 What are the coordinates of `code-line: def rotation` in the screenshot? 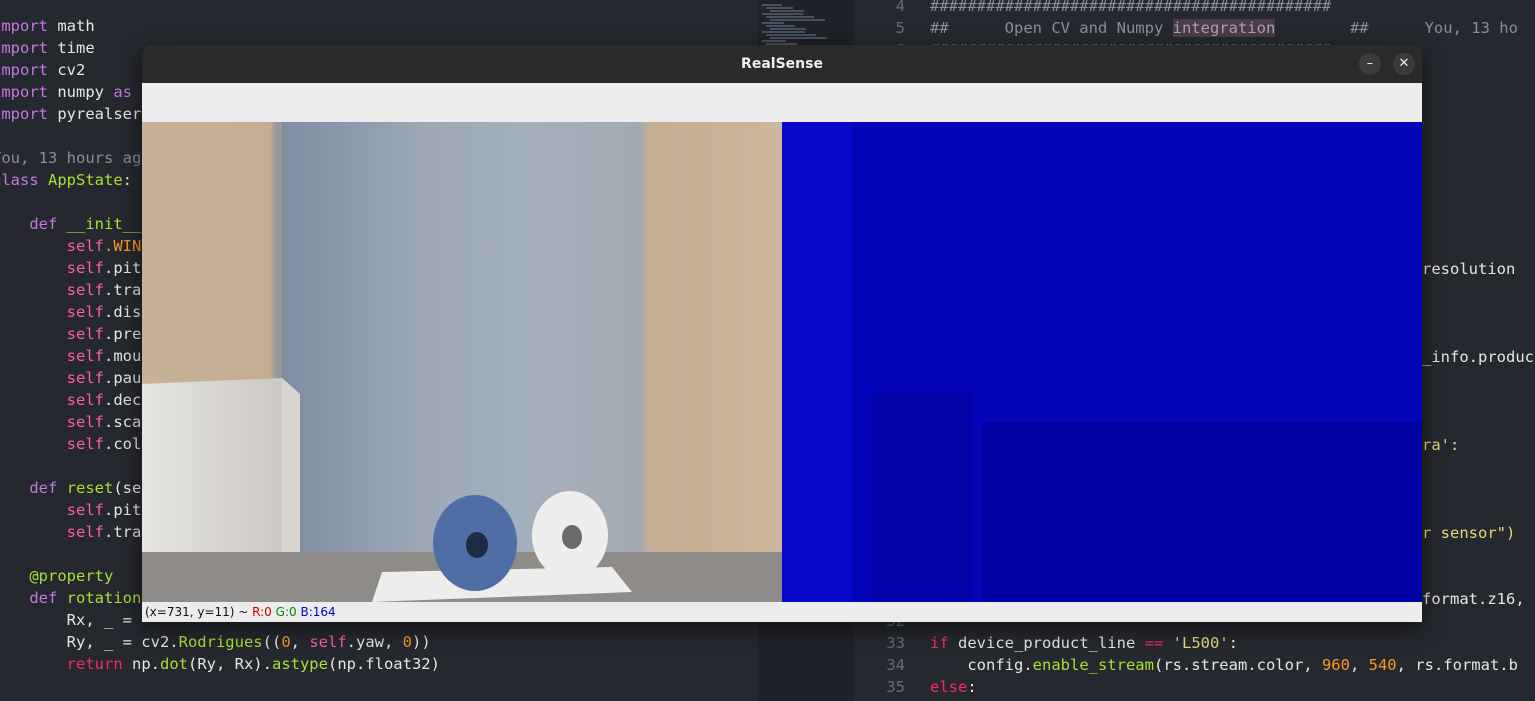 It's located at (70, 598).